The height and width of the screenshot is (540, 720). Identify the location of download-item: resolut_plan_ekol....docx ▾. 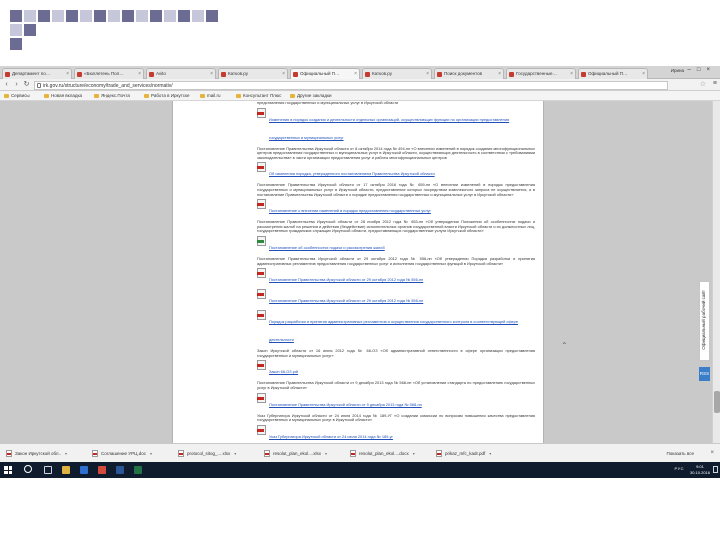
(382, 453).